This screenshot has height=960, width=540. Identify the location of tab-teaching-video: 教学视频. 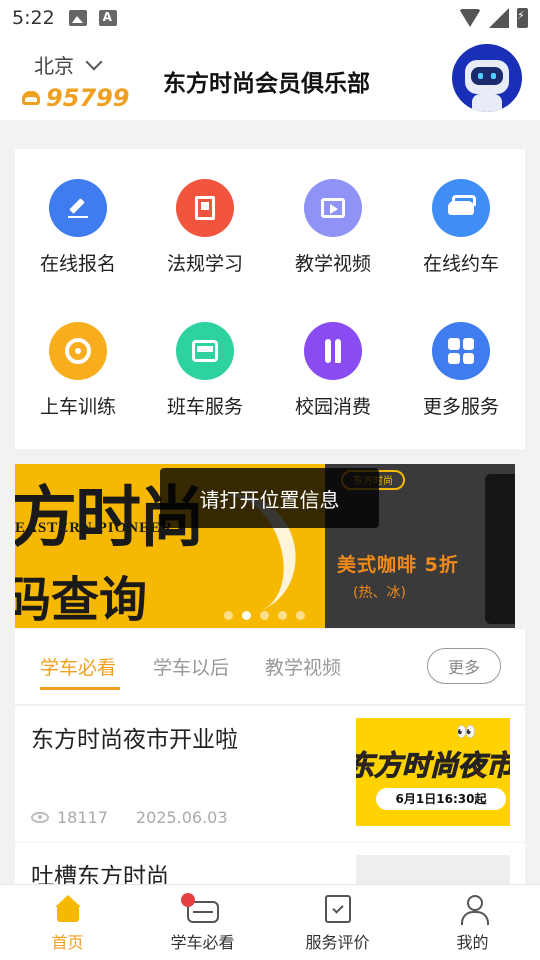
(303, 666).